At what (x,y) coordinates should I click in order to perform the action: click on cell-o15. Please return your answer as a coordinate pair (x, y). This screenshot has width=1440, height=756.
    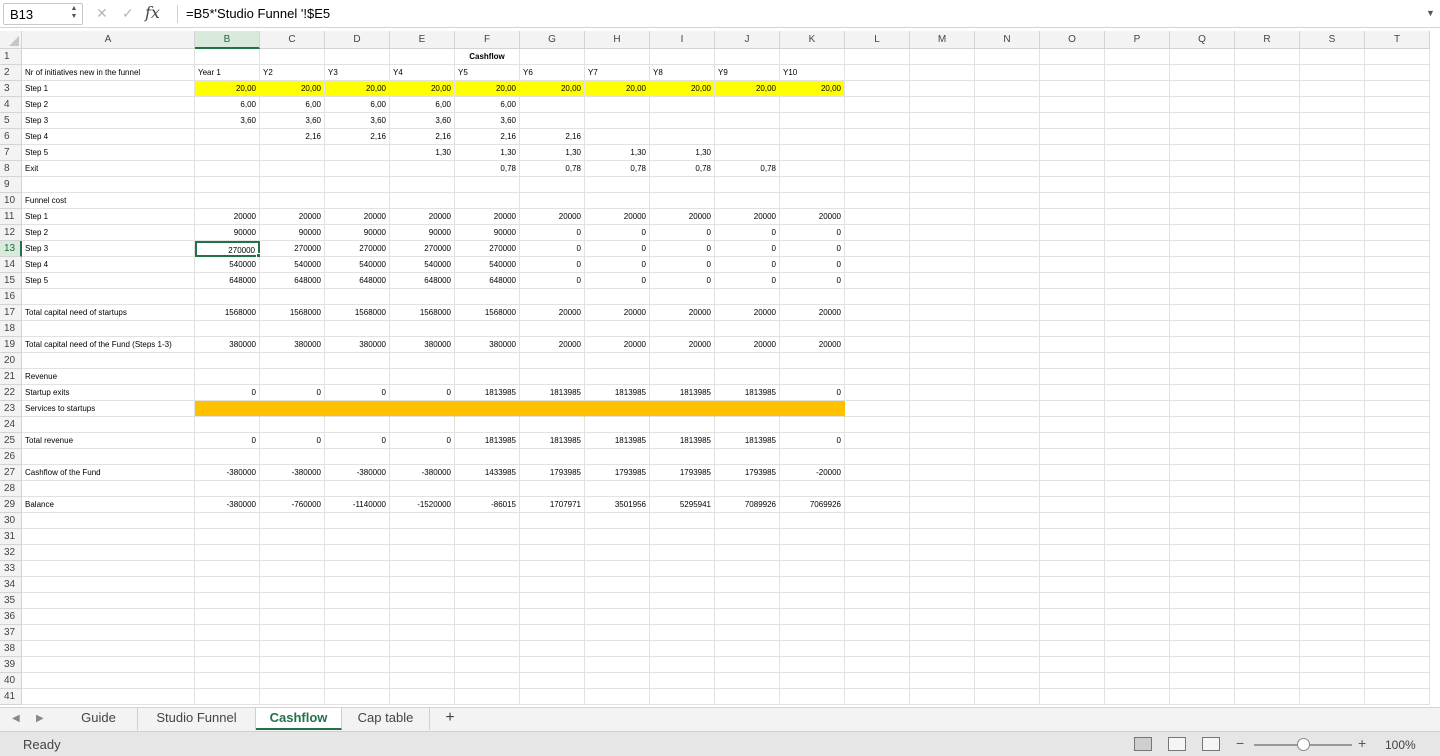
    Looking at the image, I should click on (1072, 281).